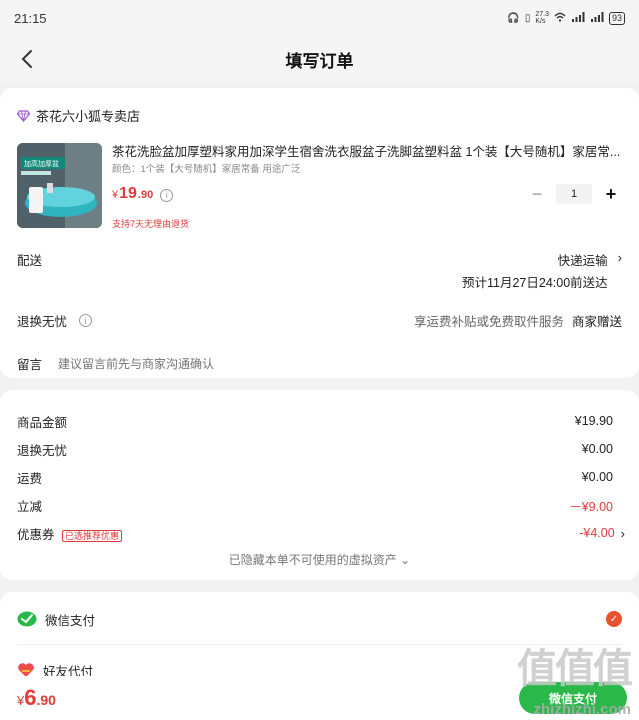 The height and width of the screenshot is (720, 639). I want to click on price-decimal: .90, so click(145, 195).